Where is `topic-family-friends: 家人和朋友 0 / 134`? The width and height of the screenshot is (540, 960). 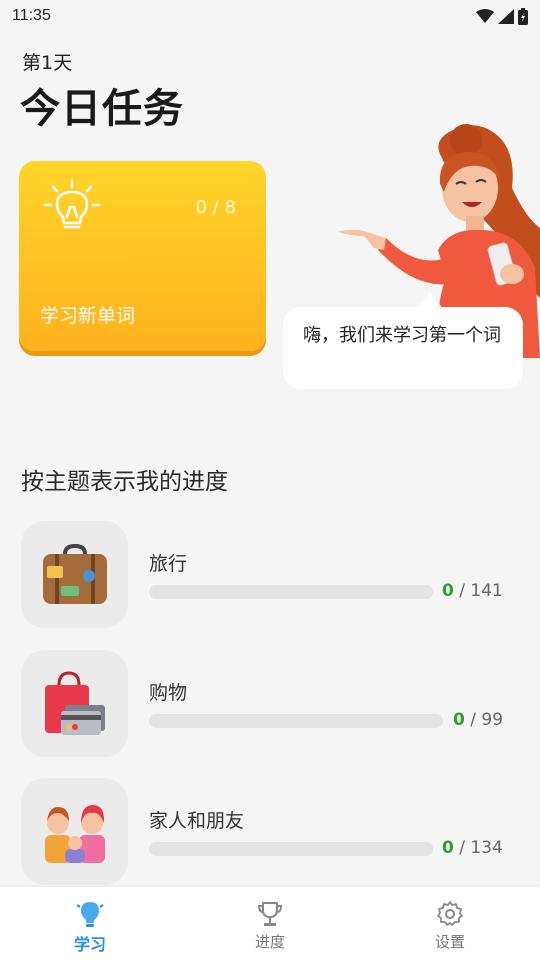
topic-family-friends: 家人和朋友 0 / 134 is located at coordinates (271, 832).